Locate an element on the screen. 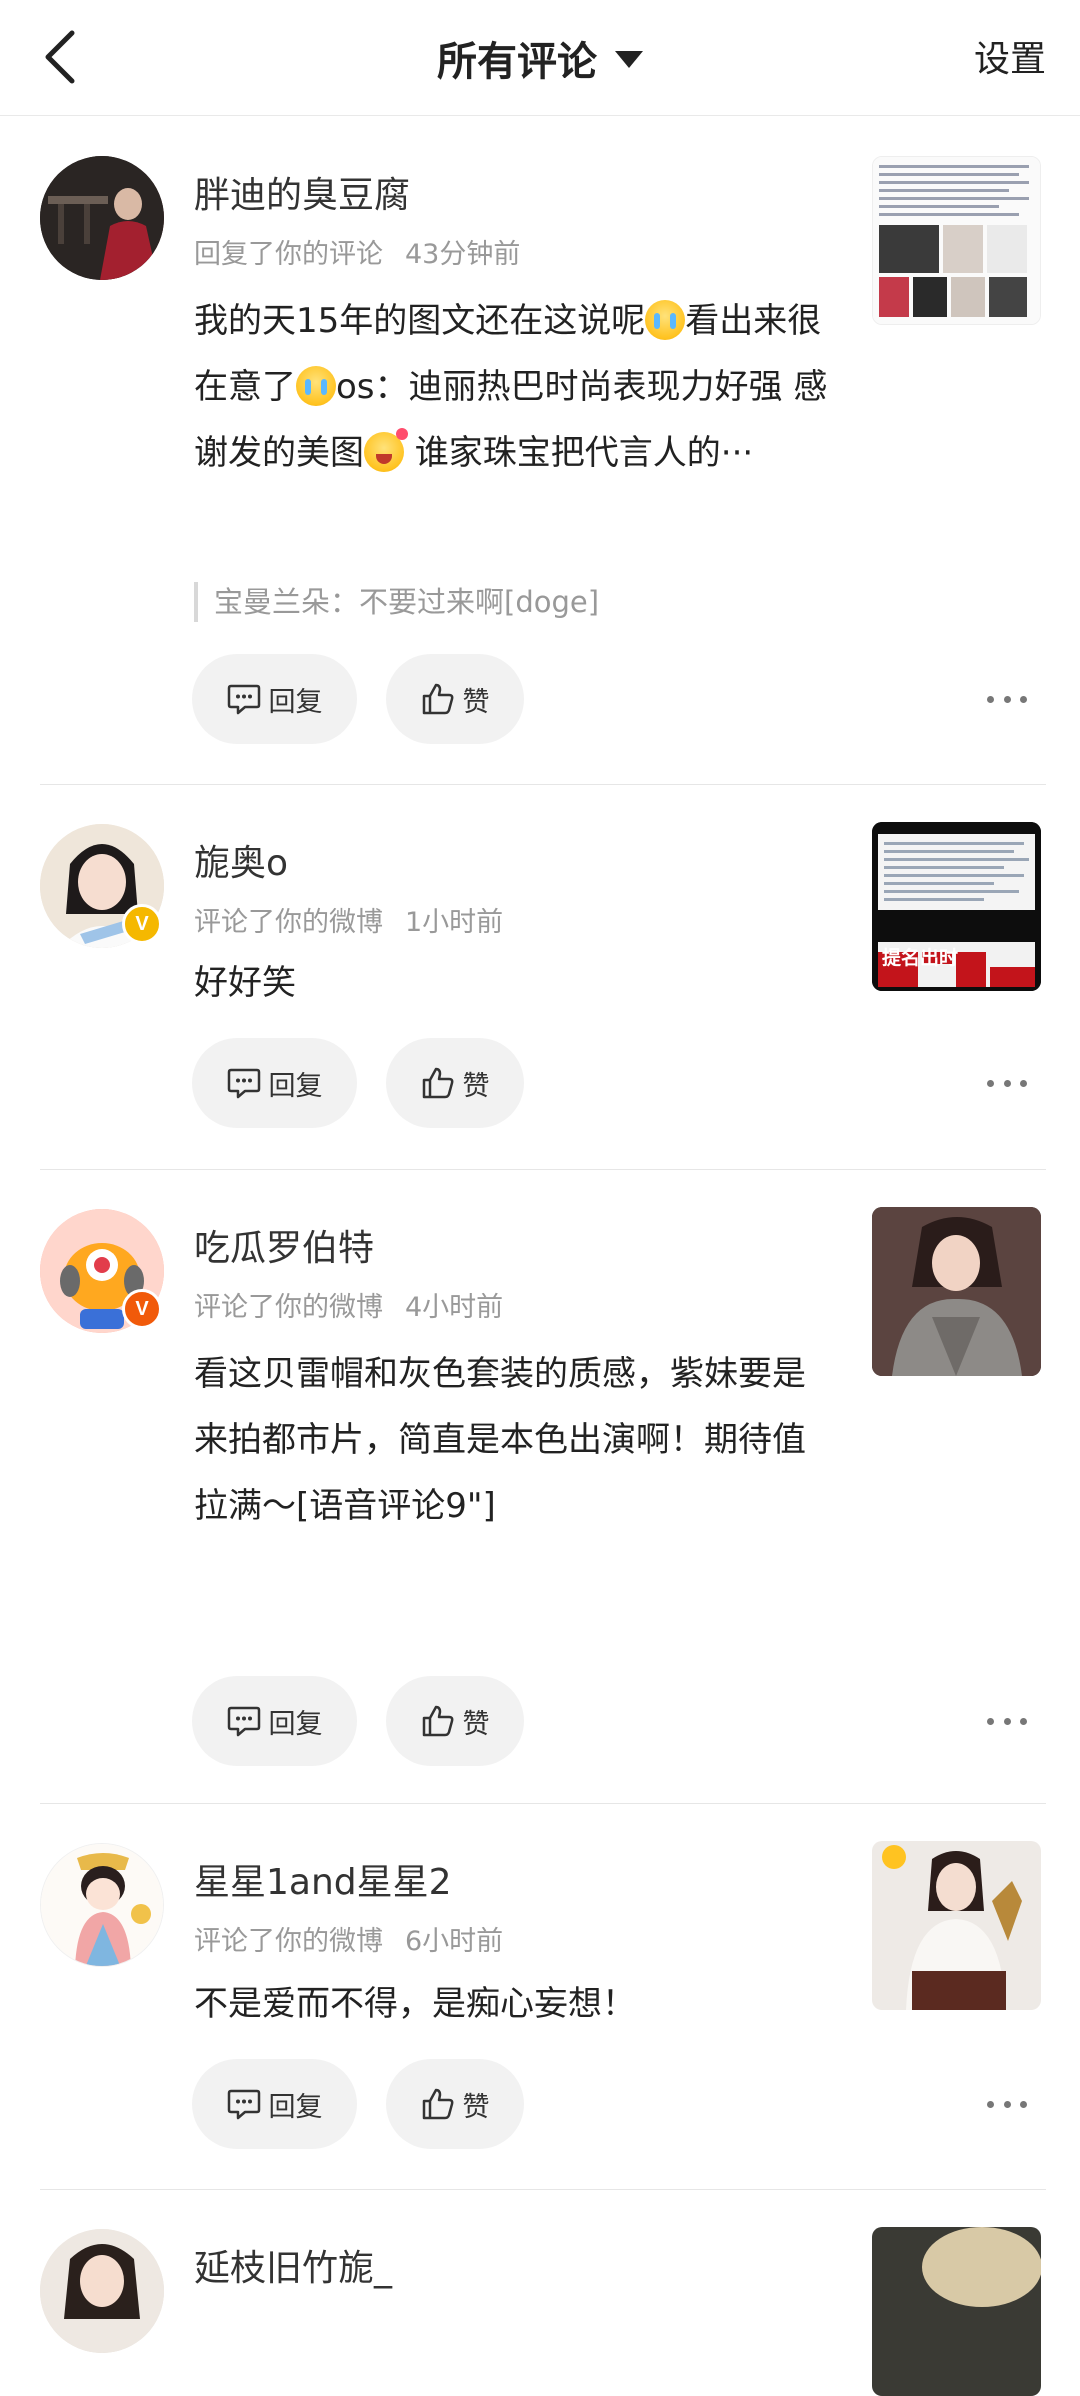  comment-time: 4小时前 is located at coordinates (454, 1307).